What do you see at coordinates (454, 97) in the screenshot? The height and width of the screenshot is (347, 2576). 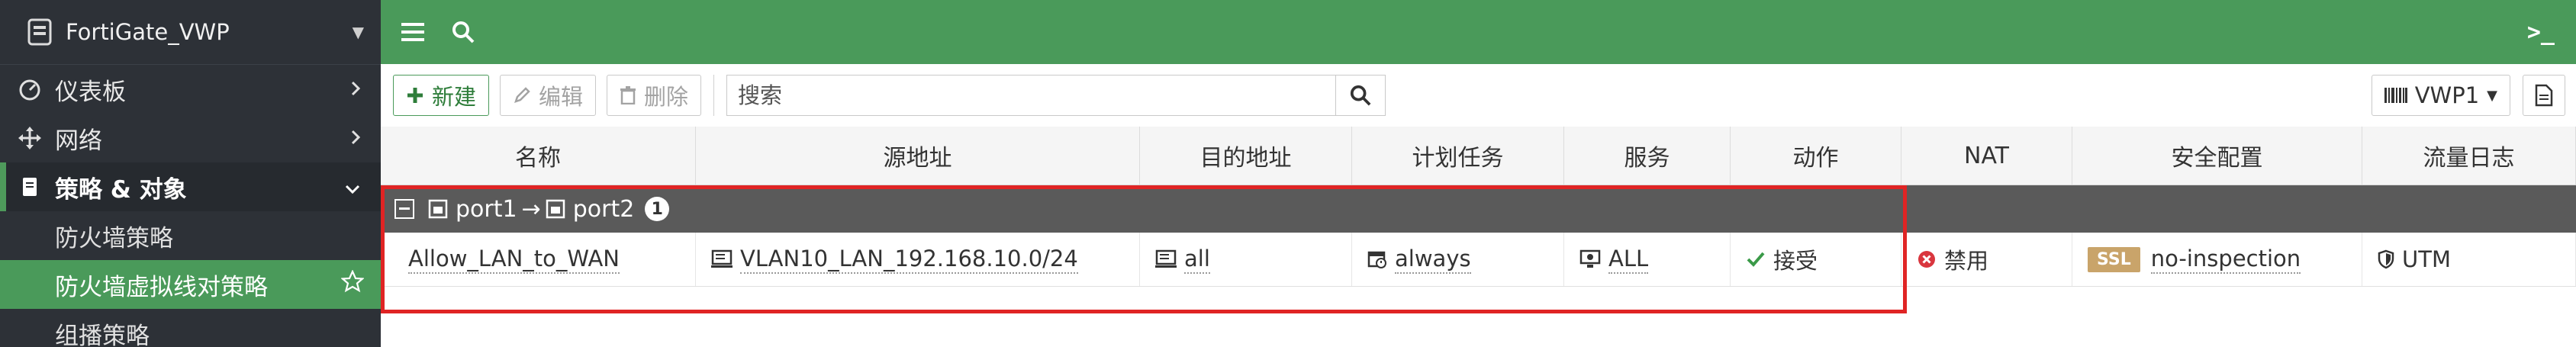 I see `create-new-label: 新建` at bounding box center [454, 97].